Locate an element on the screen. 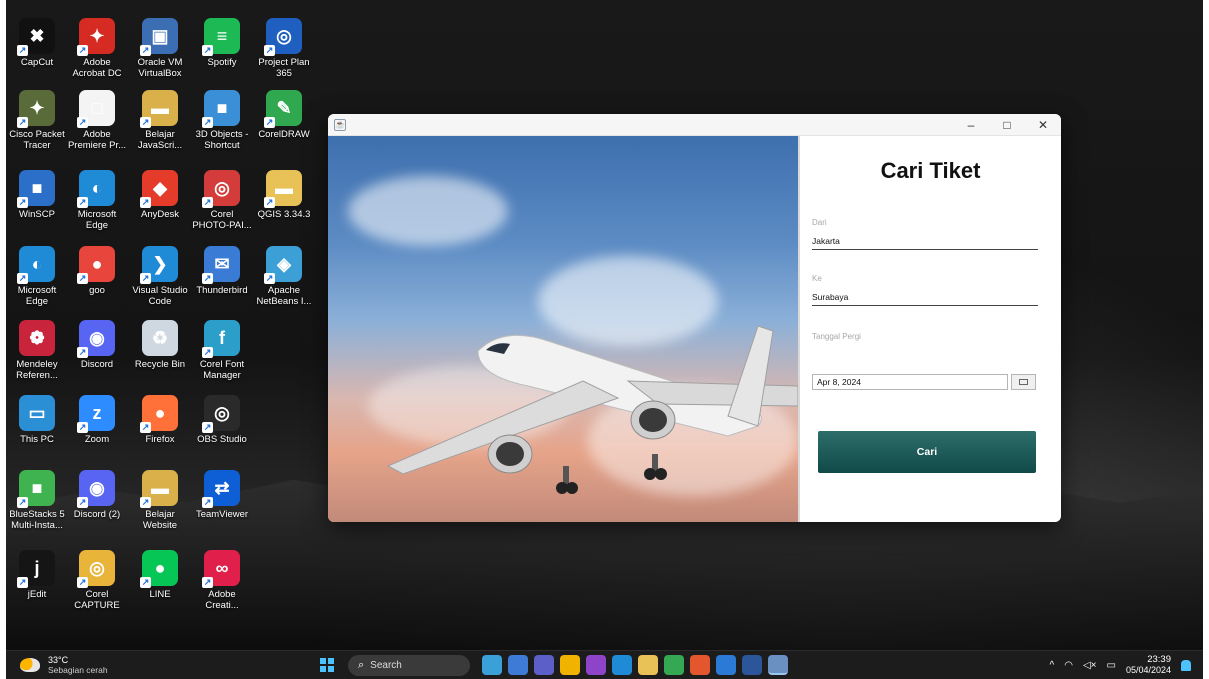  taskbar-visual-studio-icon is located at coordinates (596, 665).